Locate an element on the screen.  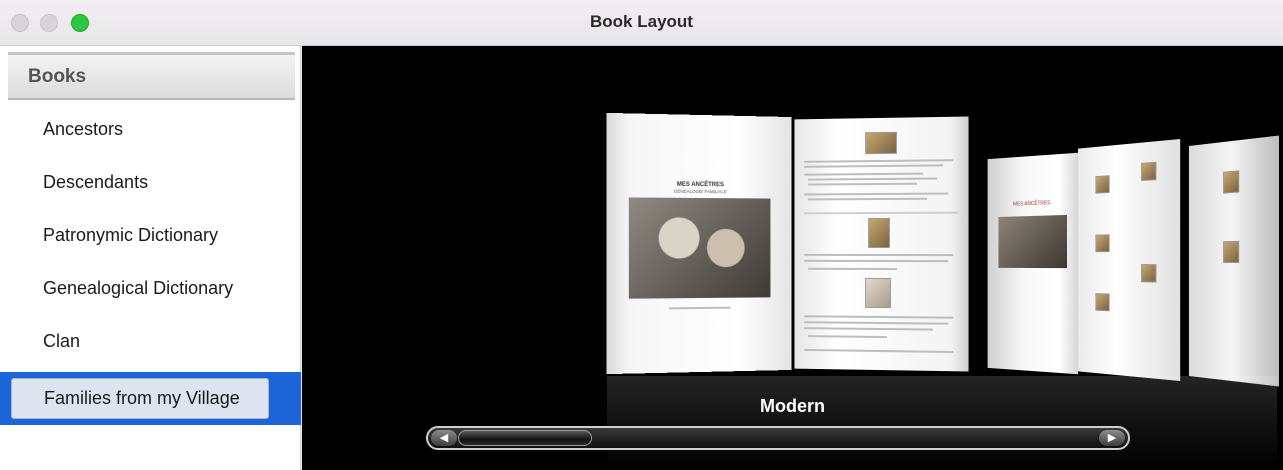
book-item-families-from-my-village: Families from my Village is located at coordinates (150, 398).